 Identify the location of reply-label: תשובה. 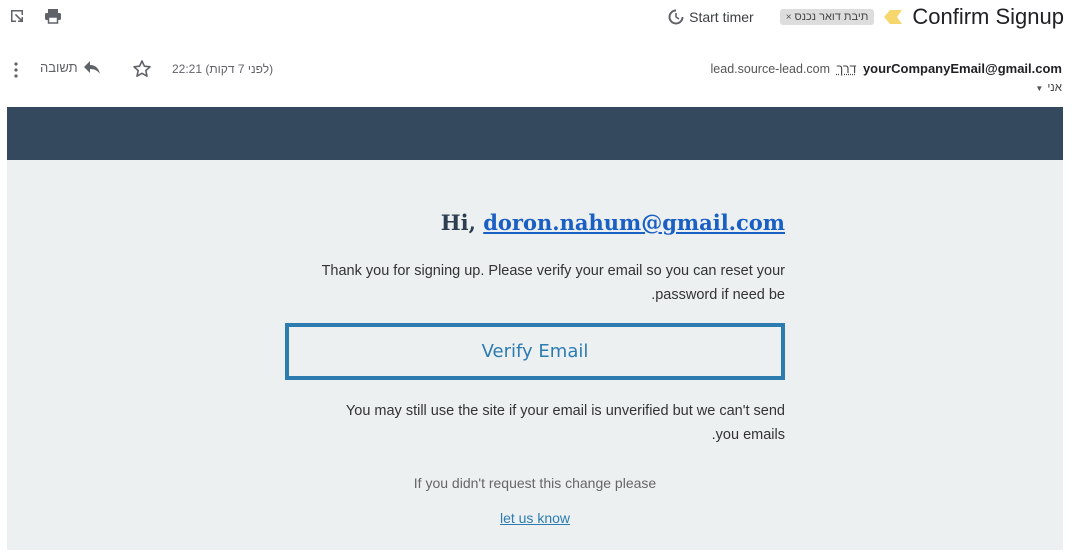
(59, 67).